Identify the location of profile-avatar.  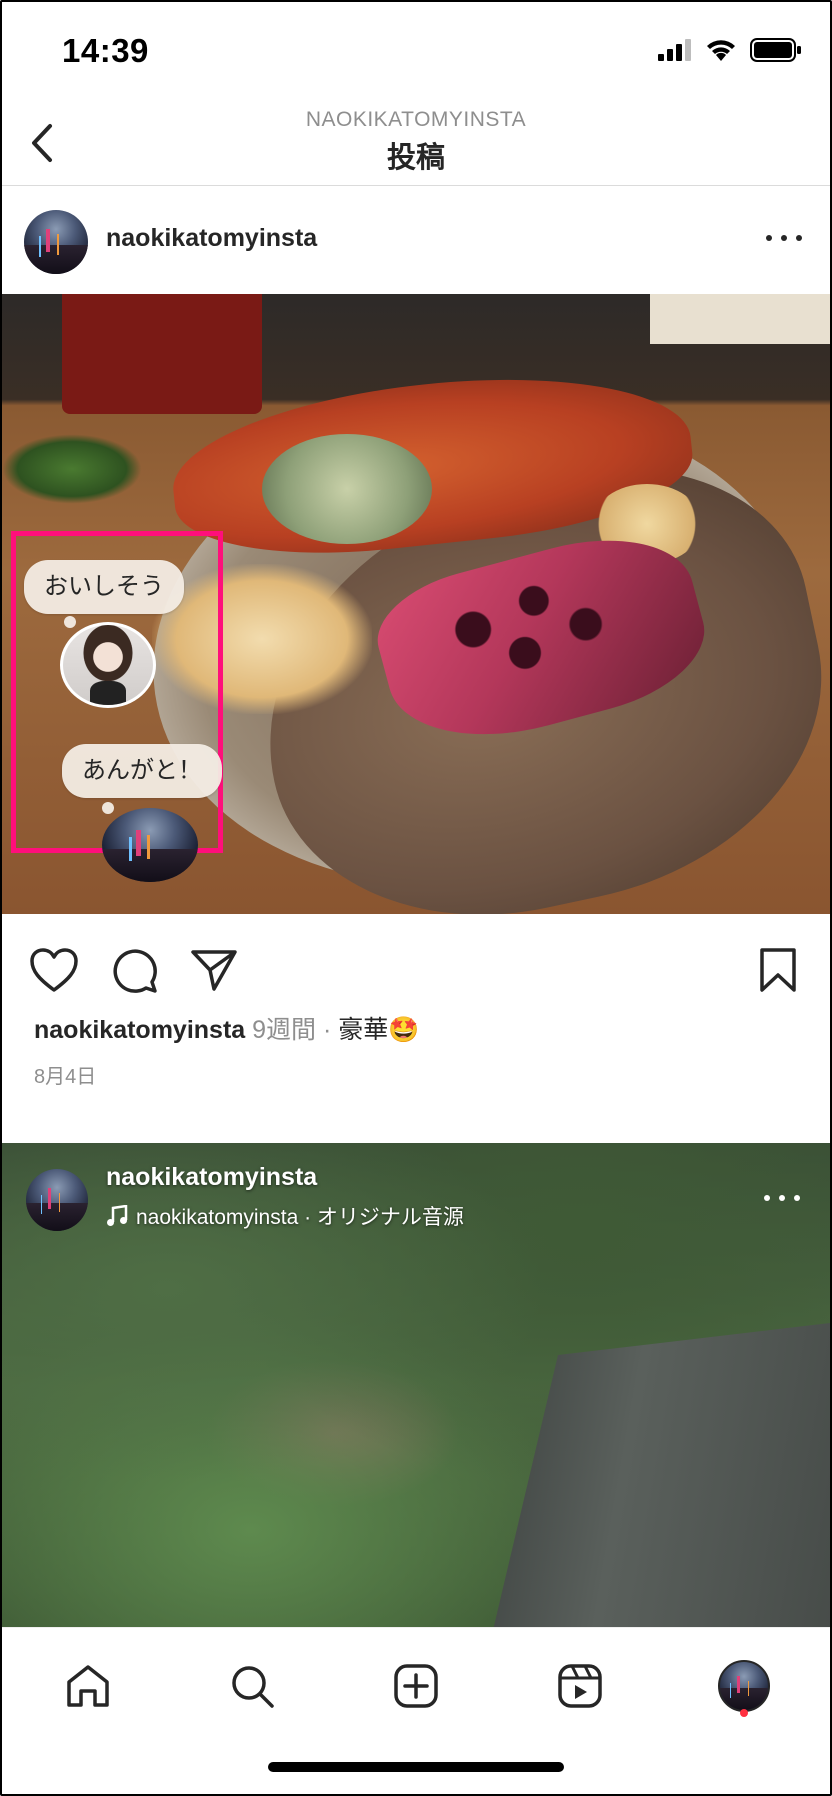
(744, 1686).